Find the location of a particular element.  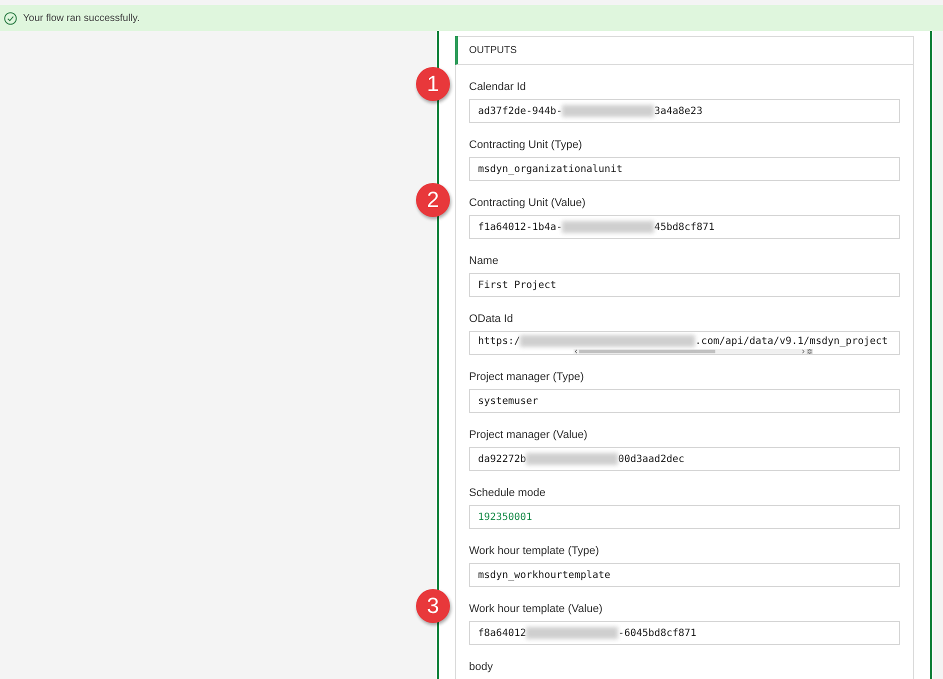

field-label: Work hour template (Type) is located at coordinates (534, 551).